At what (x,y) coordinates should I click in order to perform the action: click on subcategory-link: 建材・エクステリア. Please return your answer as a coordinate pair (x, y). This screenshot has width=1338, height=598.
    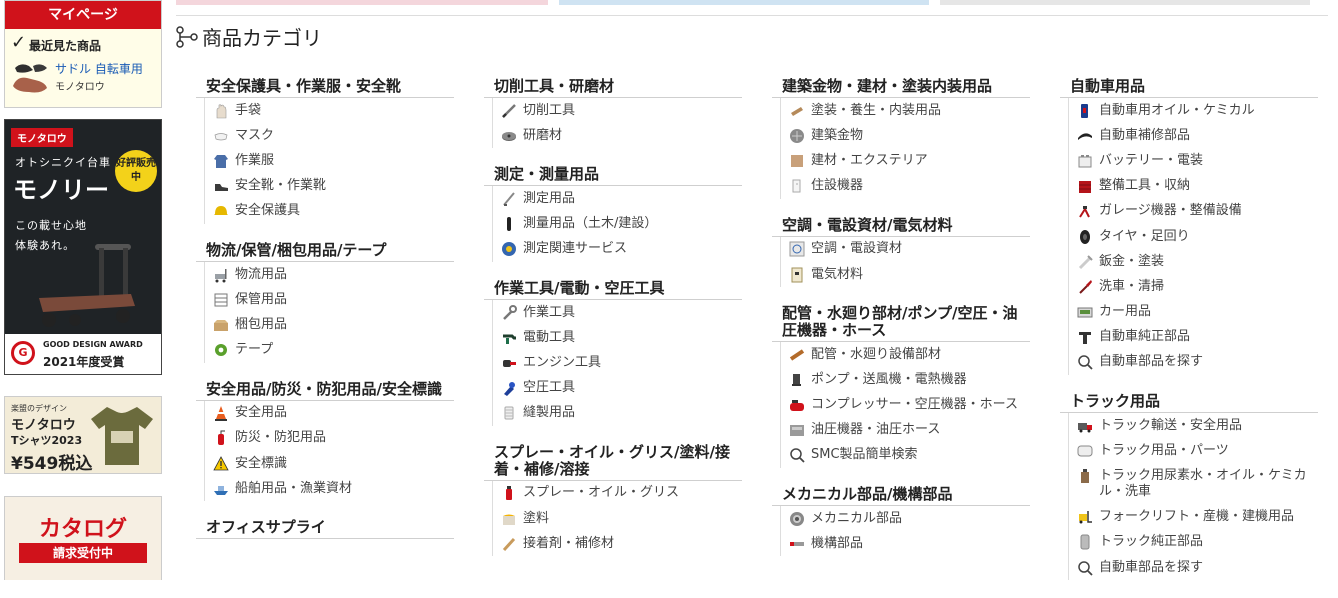
    Looking at the image, I should click on (909, 160).